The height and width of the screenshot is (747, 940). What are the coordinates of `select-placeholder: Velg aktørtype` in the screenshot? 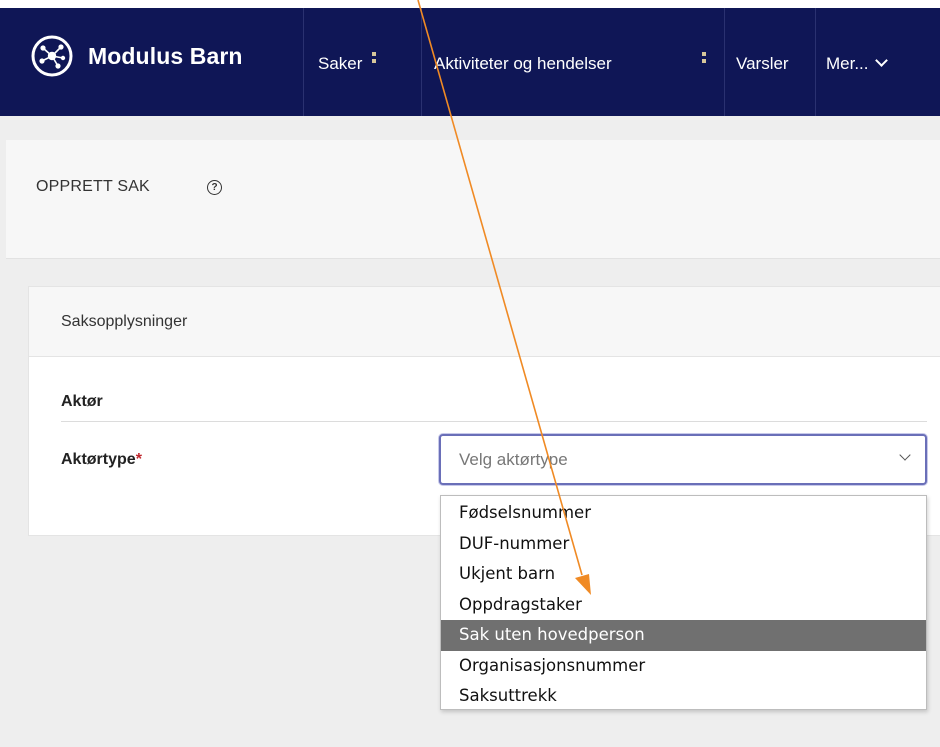 It's located at (513, 459).